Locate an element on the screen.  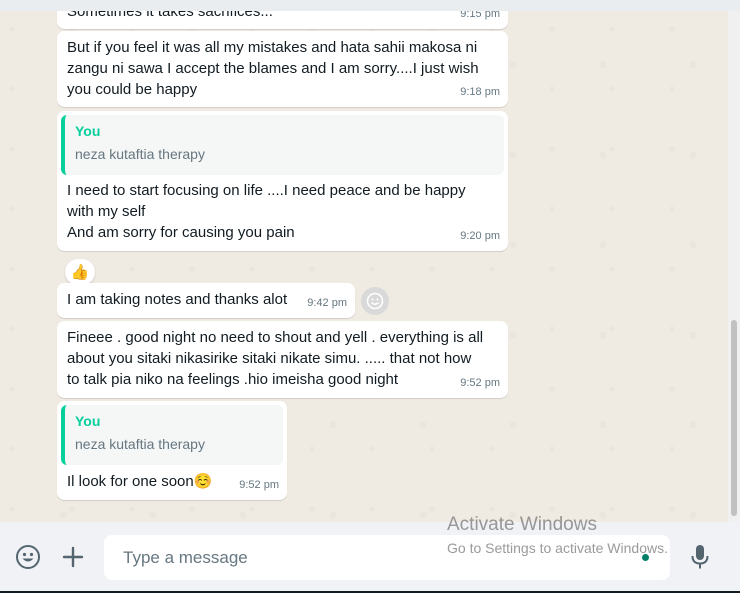
activation-watermark-title: Activate Windows is located at coordinates (522, 524).